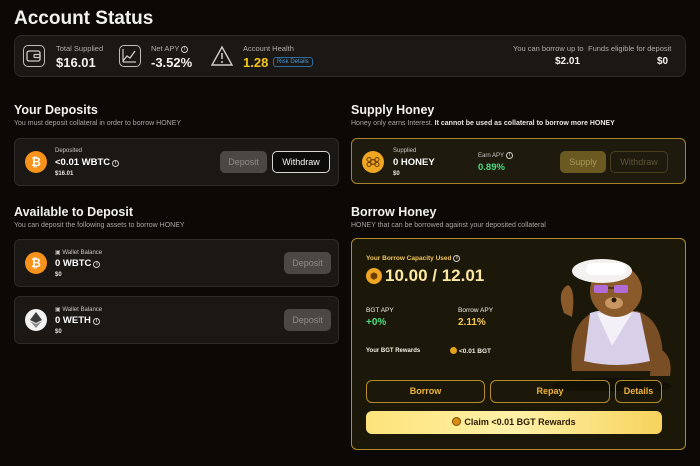 The image size is (700, 466). I want to click on bgt-rewards-label: Your BGT Rewards, so click(393, 351).